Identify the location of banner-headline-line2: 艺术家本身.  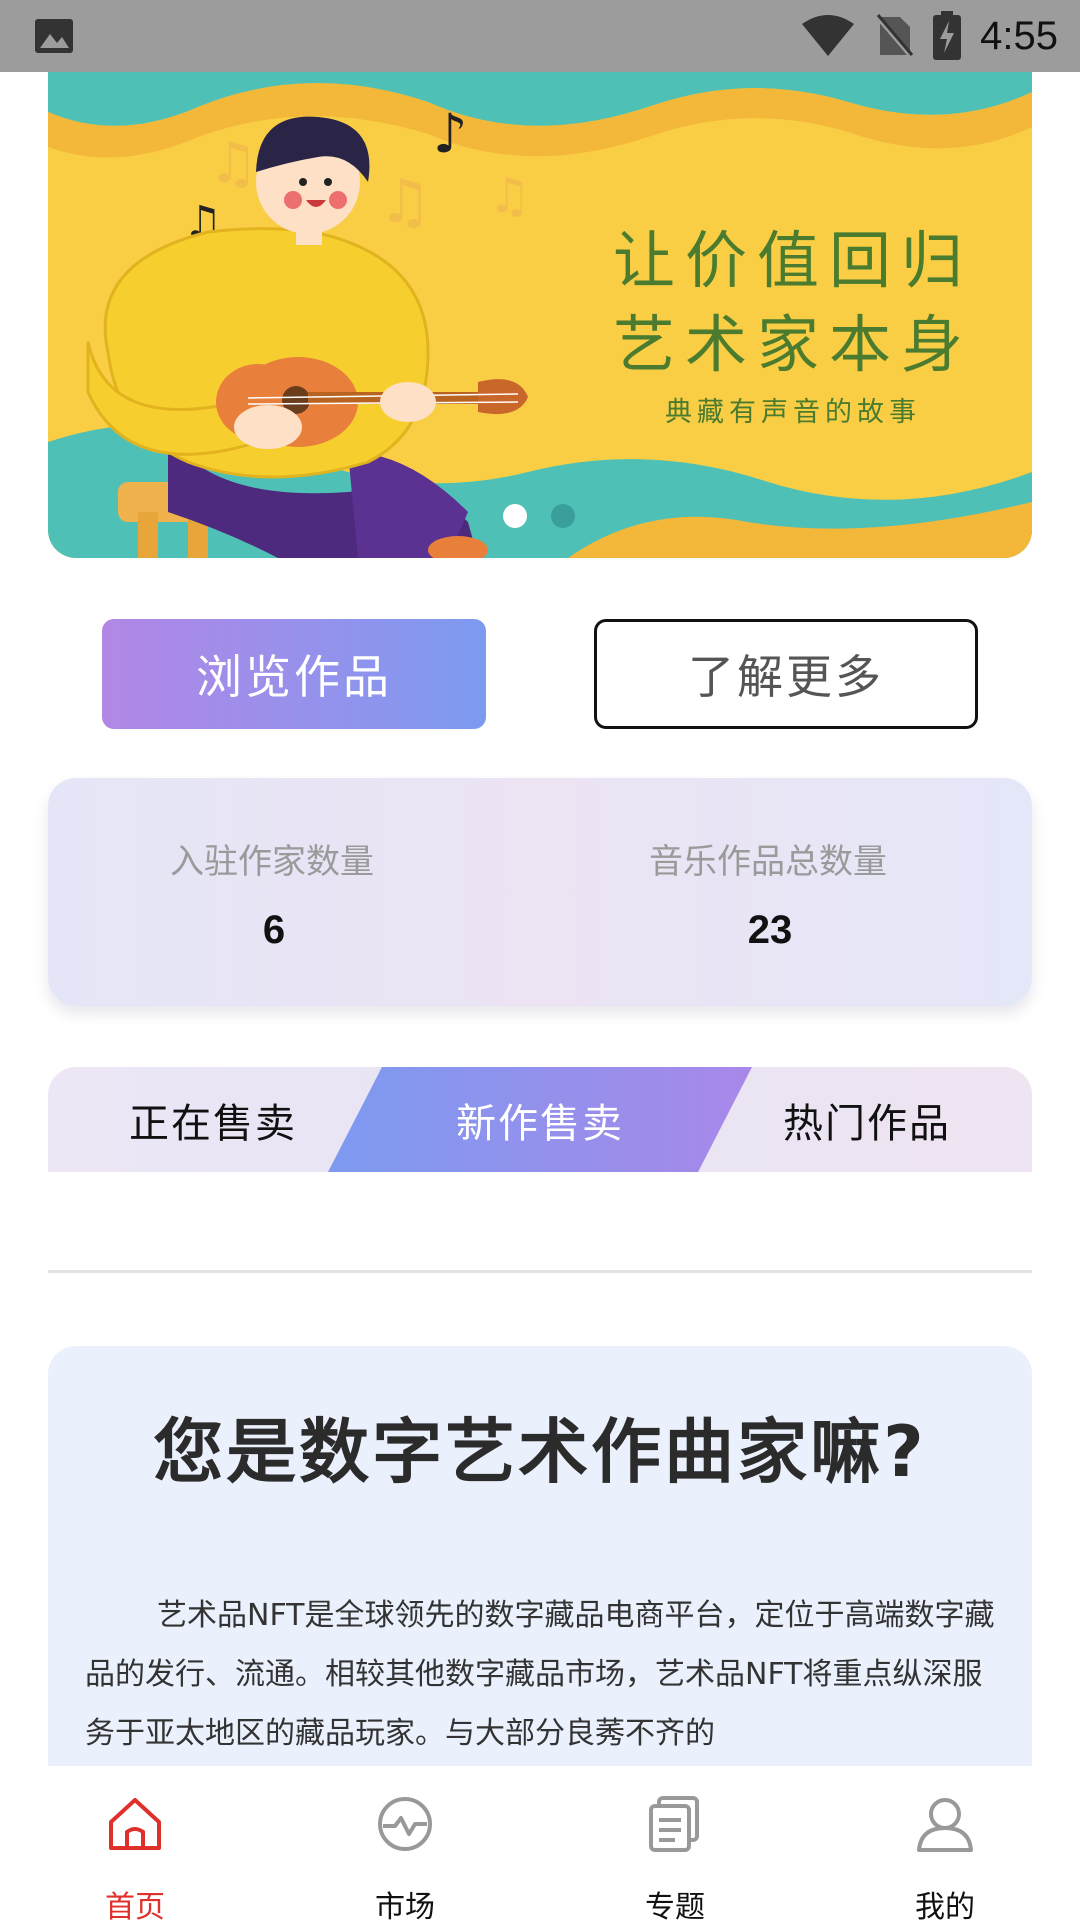
(792, 344).